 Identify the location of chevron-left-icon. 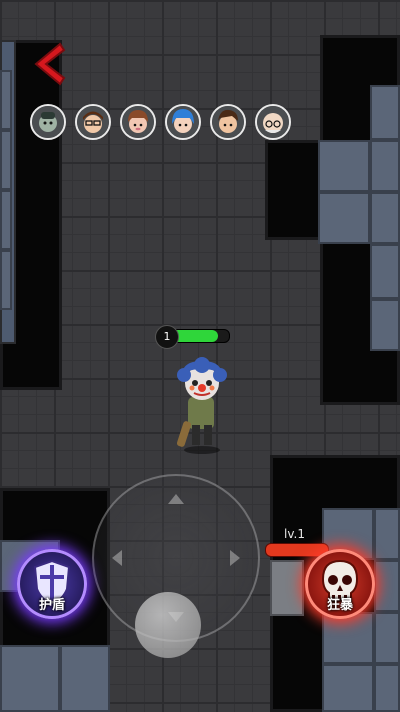
(50, 64).